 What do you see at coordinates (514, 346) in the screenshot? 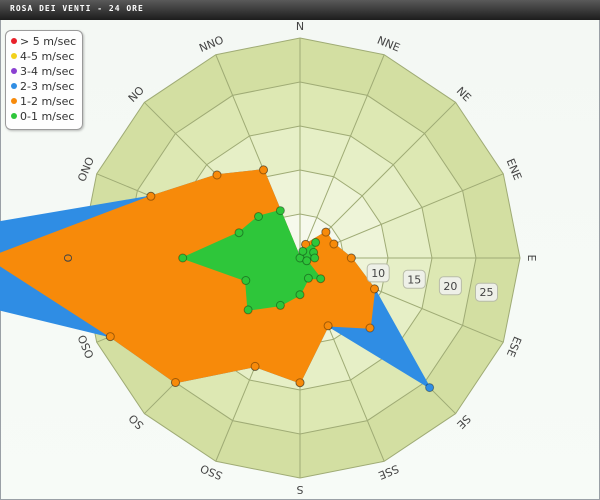
I see `direction-label-ESE: ESE` at bounding box center [514, 346].